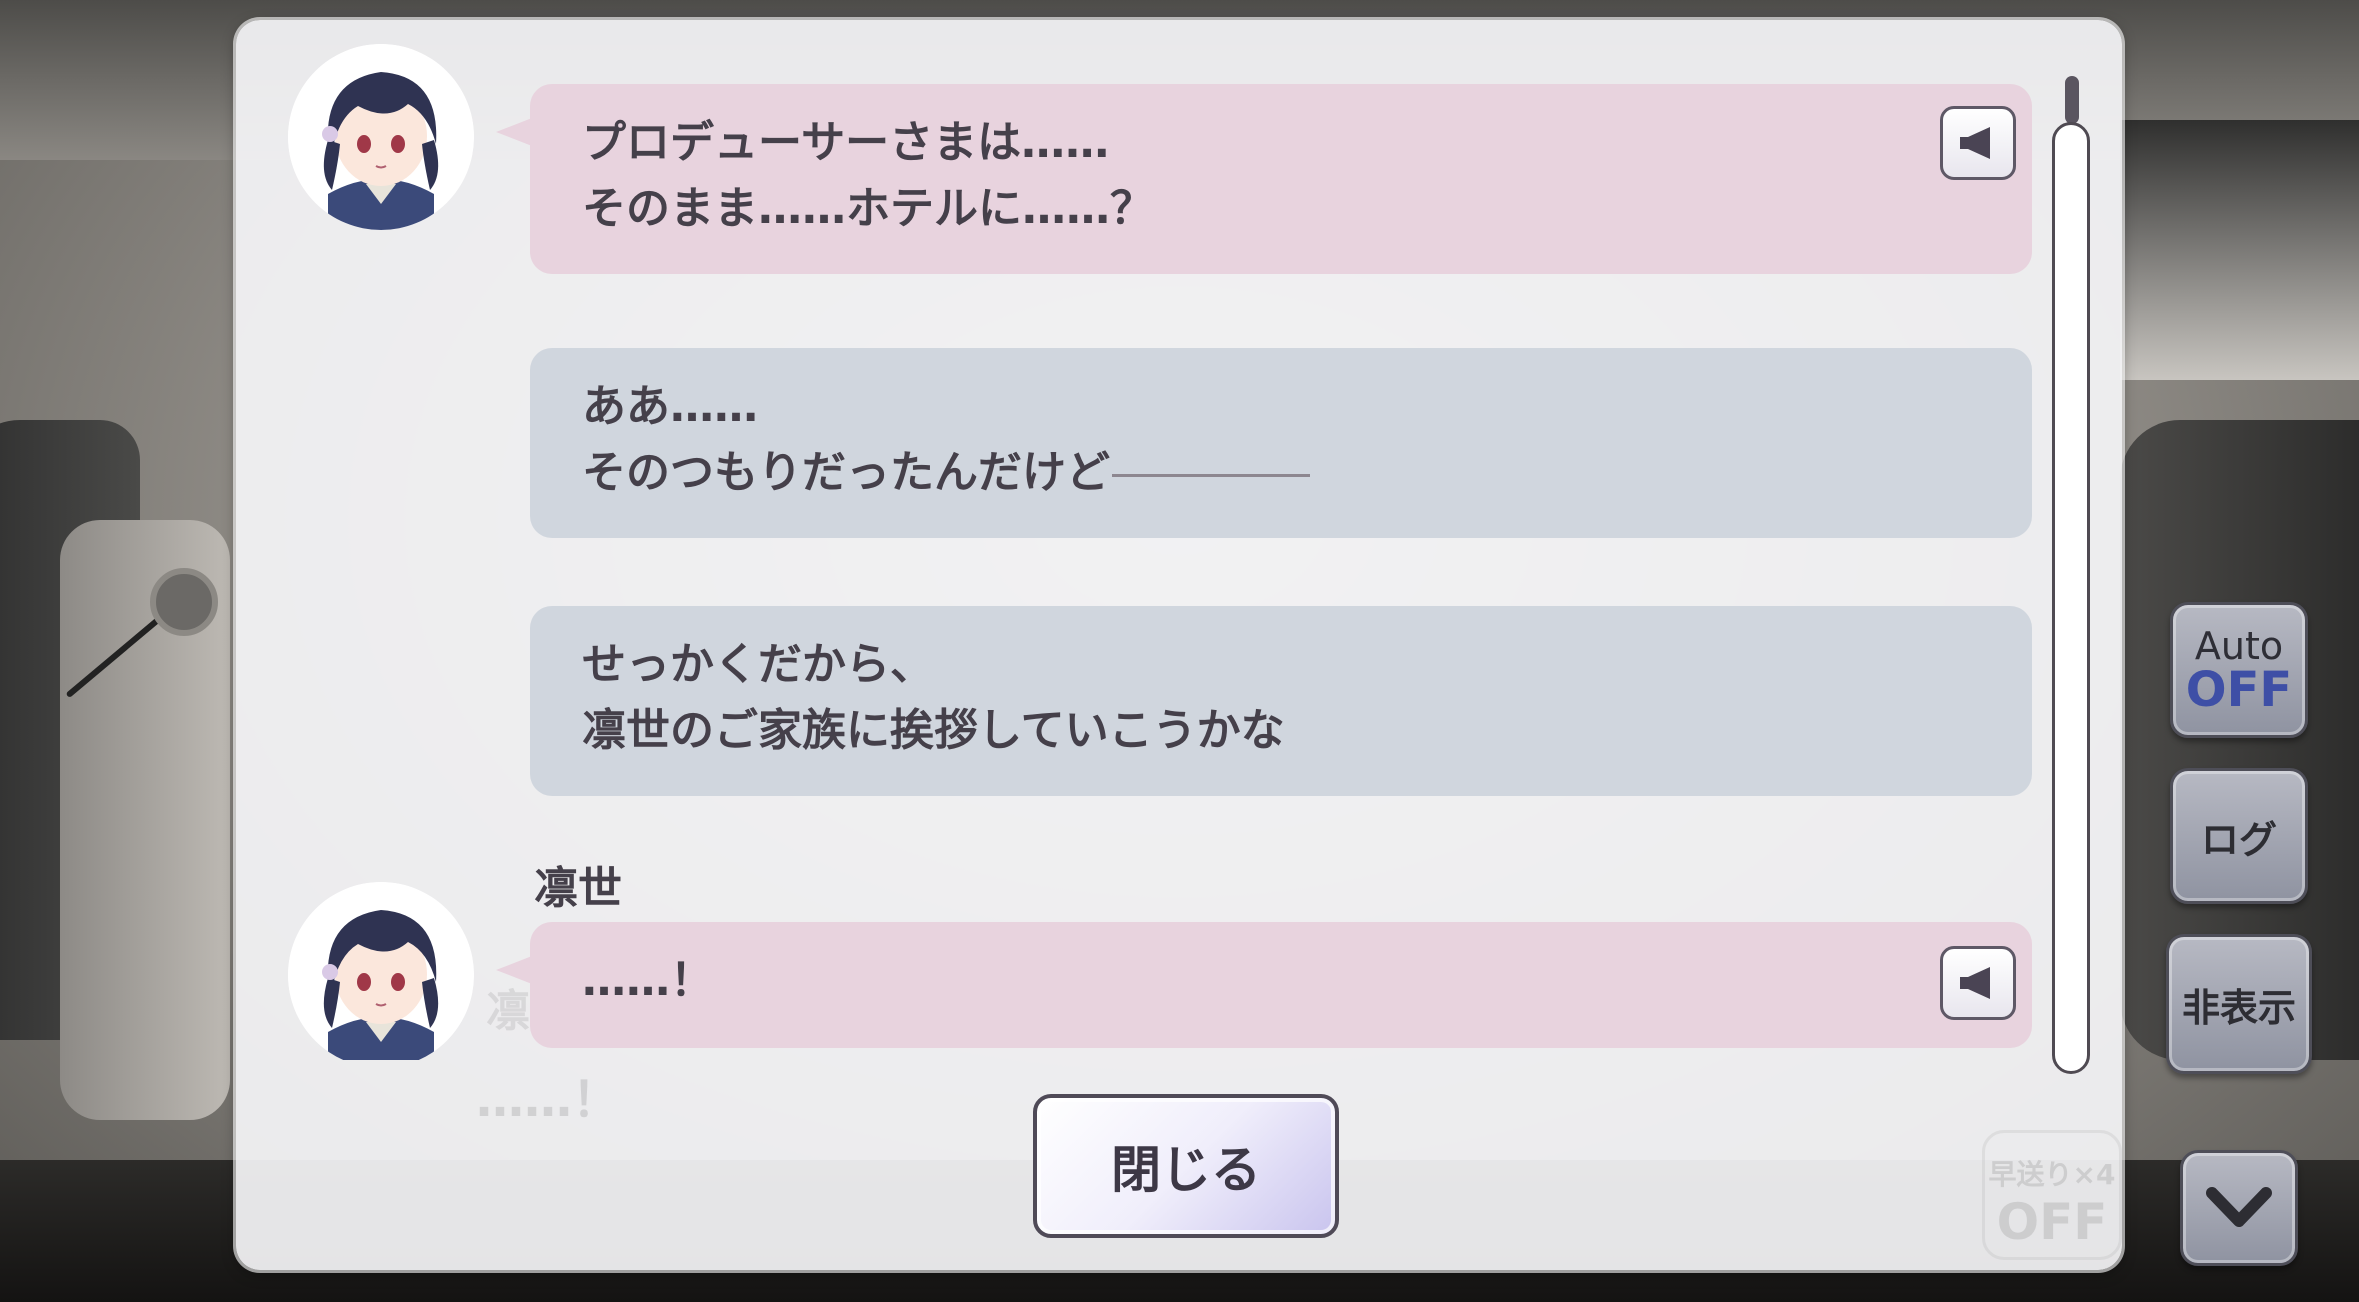  I want to click on background-fast-forward: 早送り×4 OFF, so click(2052, 1195).